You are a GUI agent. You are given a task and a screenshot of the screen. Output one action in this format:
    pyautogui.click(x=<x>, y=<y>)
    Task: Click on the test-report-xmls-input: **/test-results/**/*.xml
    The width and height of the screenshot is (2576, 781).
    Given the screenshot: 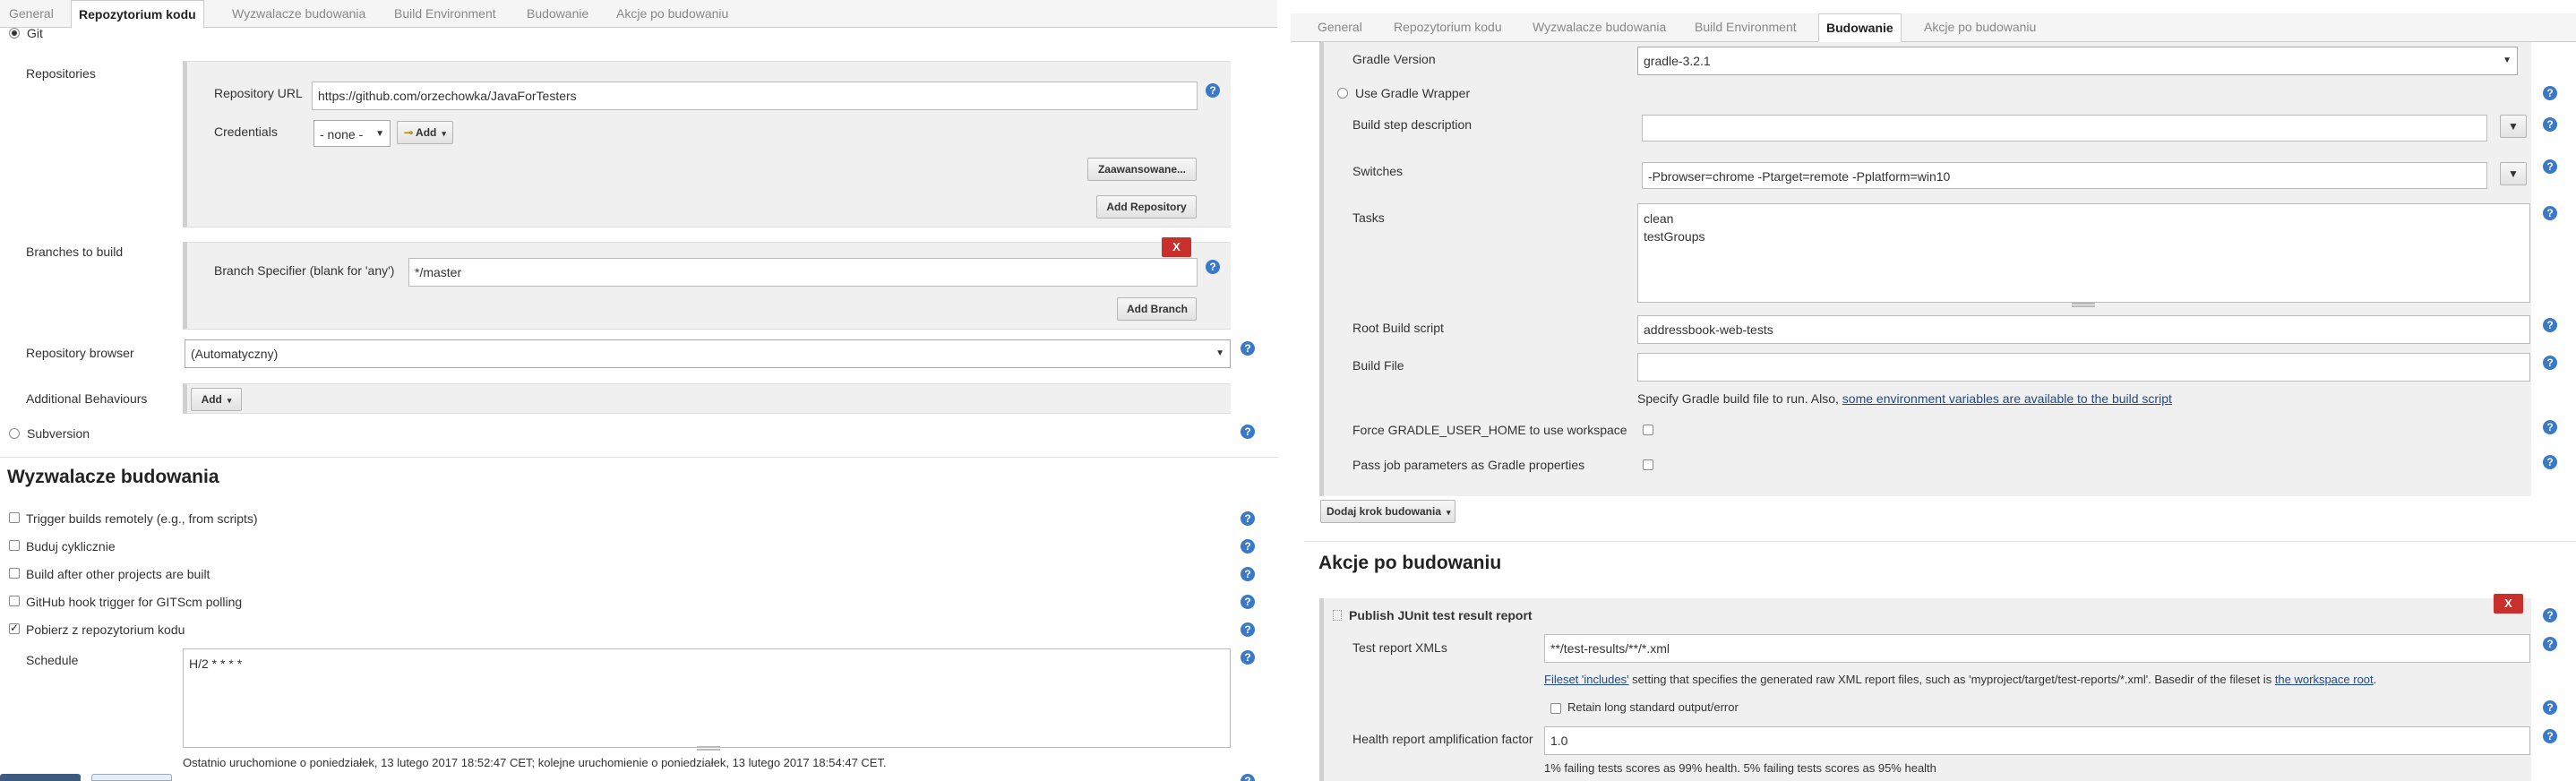 What is the action you would take?
    pyautogui.click(x=2037, y=648)
    